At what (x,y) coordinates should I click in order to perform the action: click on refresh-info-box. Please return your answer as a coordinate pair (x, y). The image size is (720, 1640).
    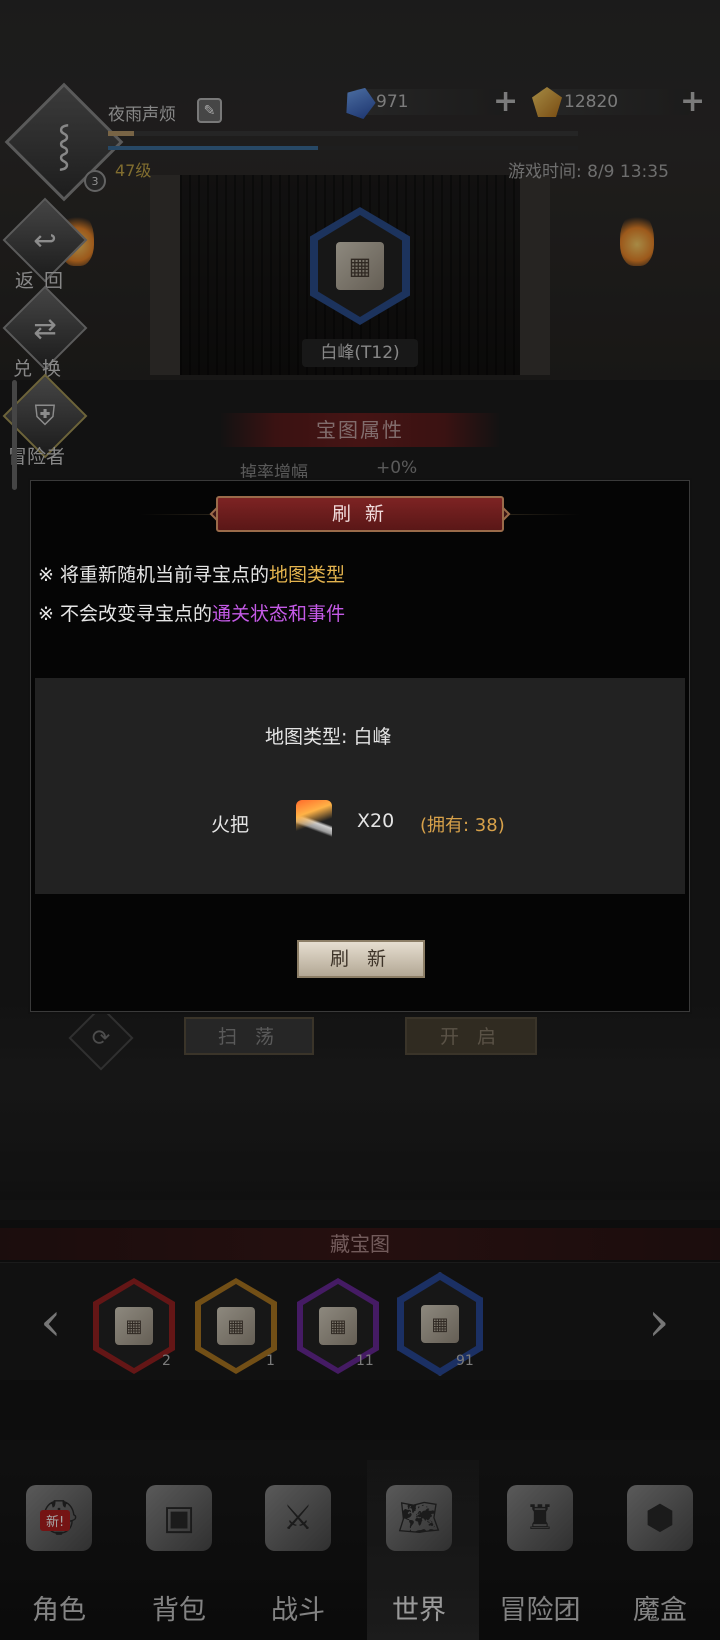
    Looking at the image, I should click on (360, 786).